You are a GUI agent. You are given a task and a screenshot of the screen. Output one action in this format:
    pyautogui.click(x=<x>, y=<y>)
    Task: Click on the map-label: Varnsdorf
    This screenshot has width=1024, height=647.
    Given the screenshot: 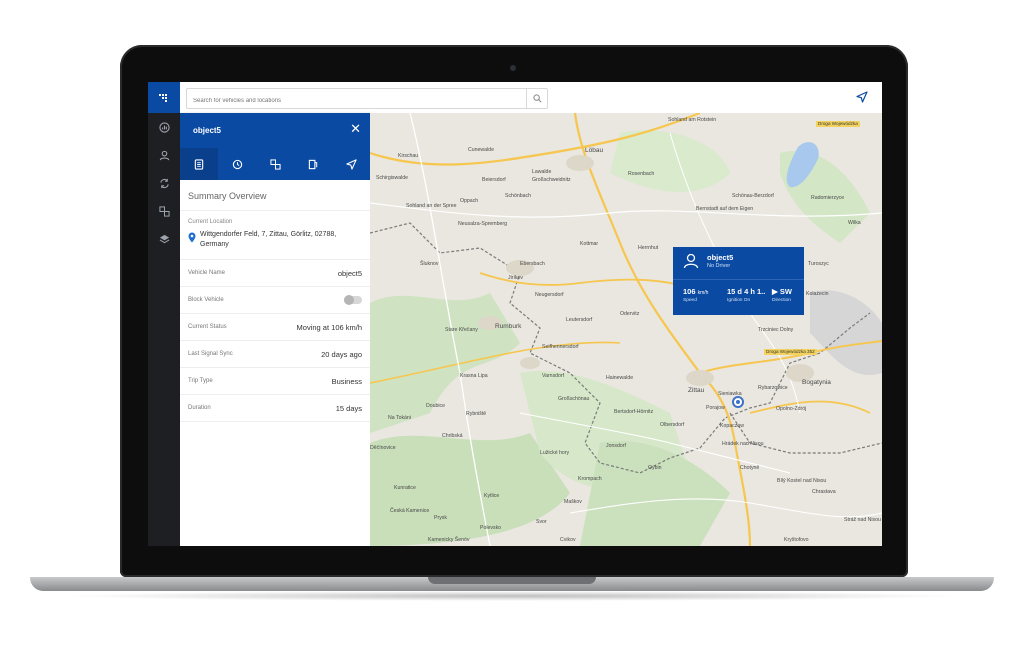 What is the action you would take?
    pyautogui.click(x=553, y=376)
    